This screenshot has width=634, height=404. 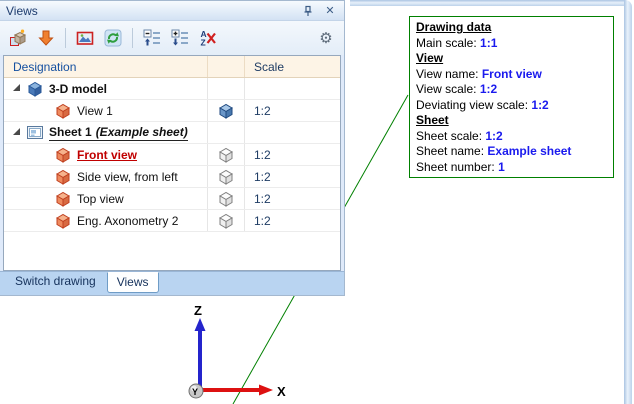 I want to click on refresh-icon, so click(x=113, y=38).